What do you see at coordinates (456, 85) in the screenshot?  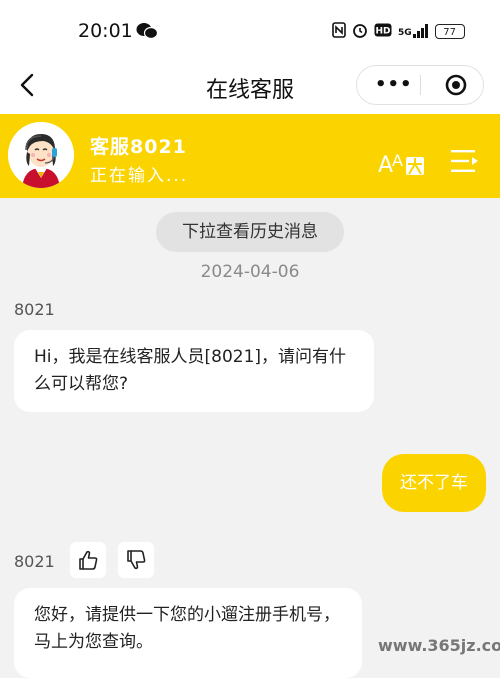 I see `close-miniprogram-icon` at bounding box center [456, 85].